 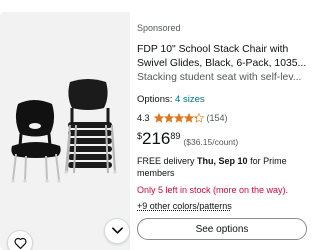 What do you see at coordinates (211, 142) in the screenshot?
I see `unit-price: ($36.15/count)` at bounding box center [211, 142].